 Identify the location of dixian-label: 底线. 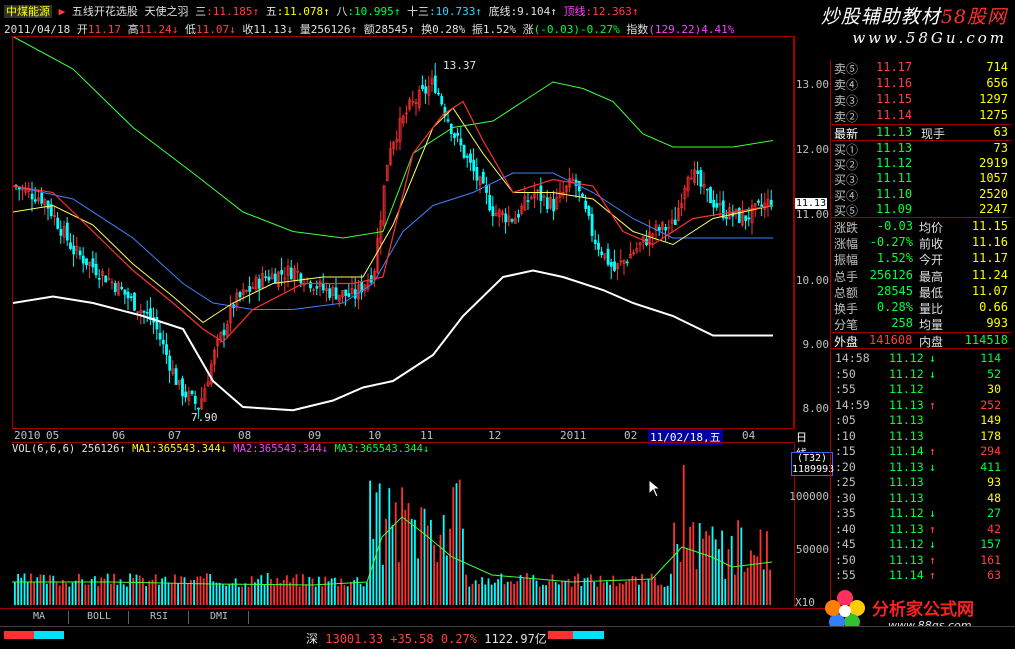
(499, 11).